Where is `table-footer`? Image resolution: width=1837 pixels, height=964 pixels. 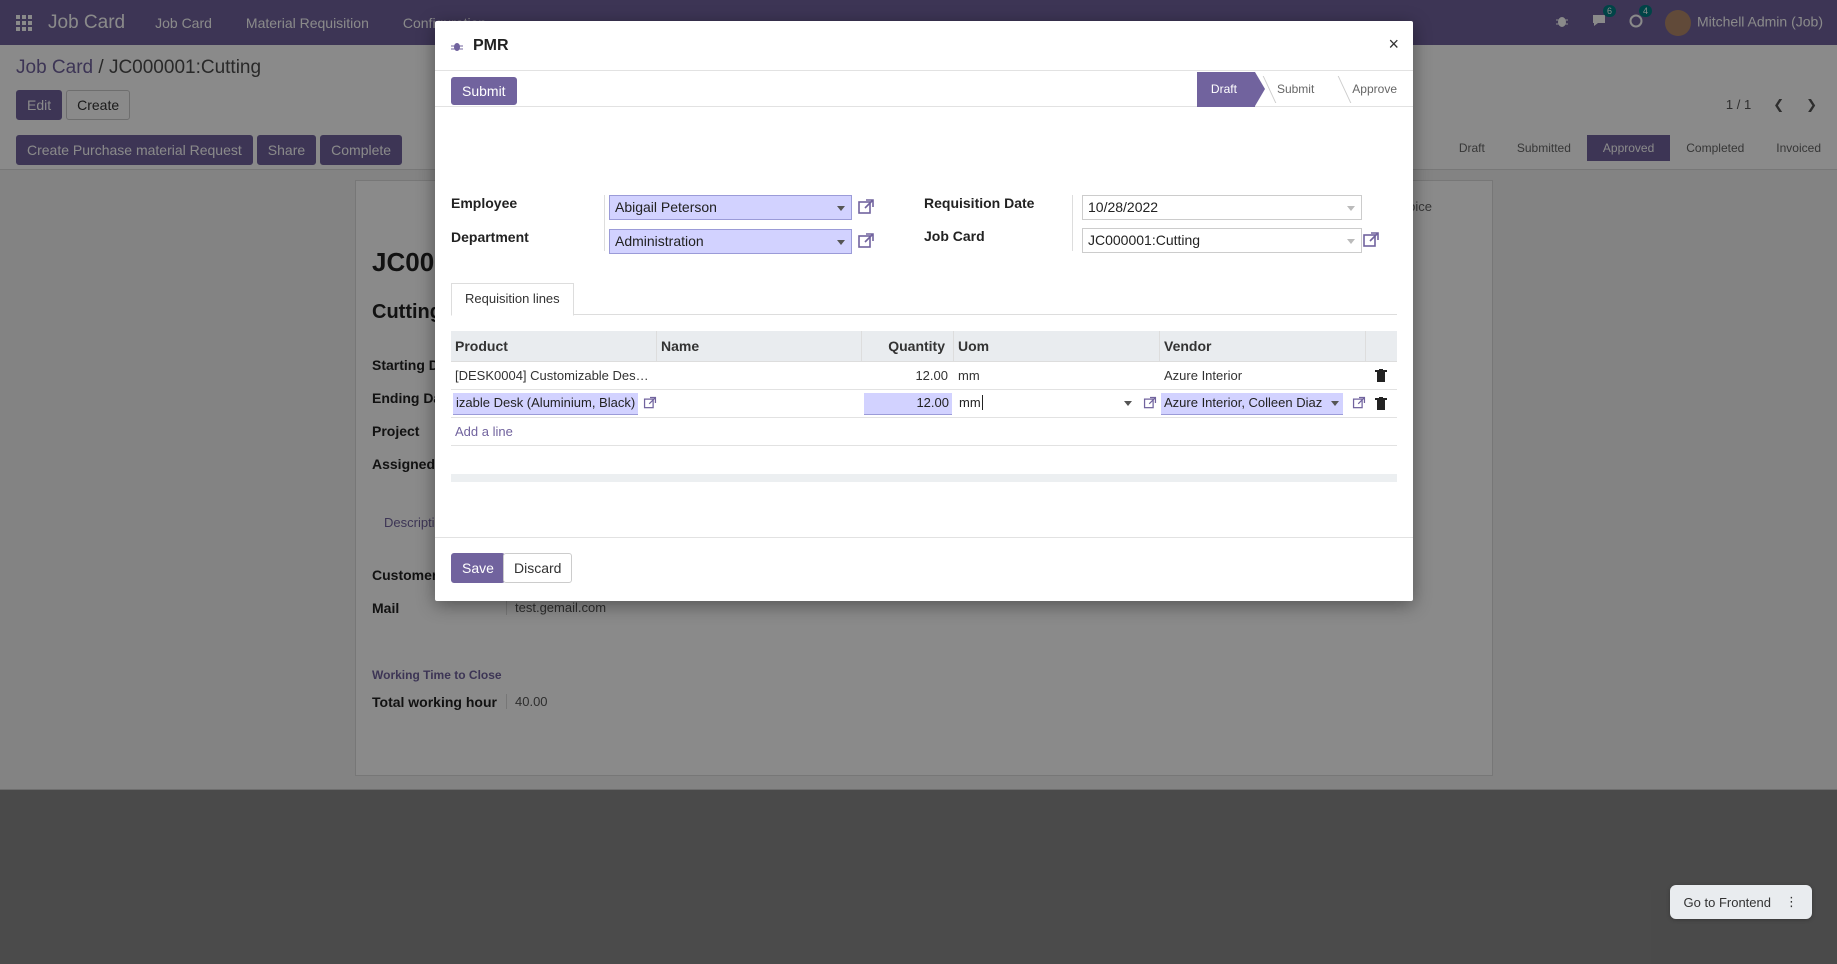 table-footer is located at coordinates (924, 478).